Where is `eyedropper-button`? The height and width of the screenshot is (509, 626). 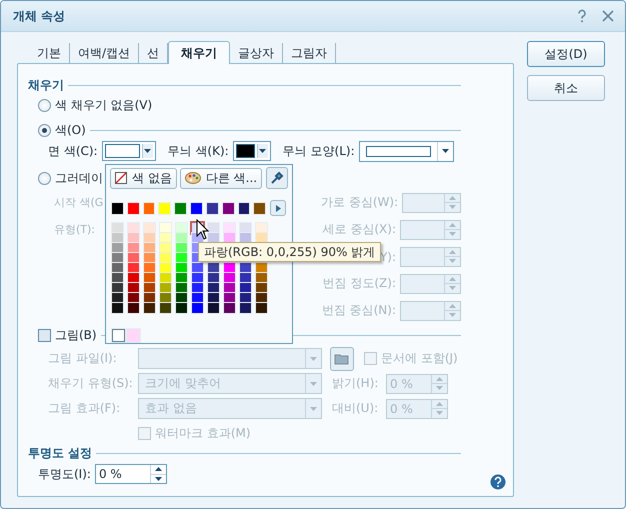
eyedropper-button is located at coordinates (277, 178).